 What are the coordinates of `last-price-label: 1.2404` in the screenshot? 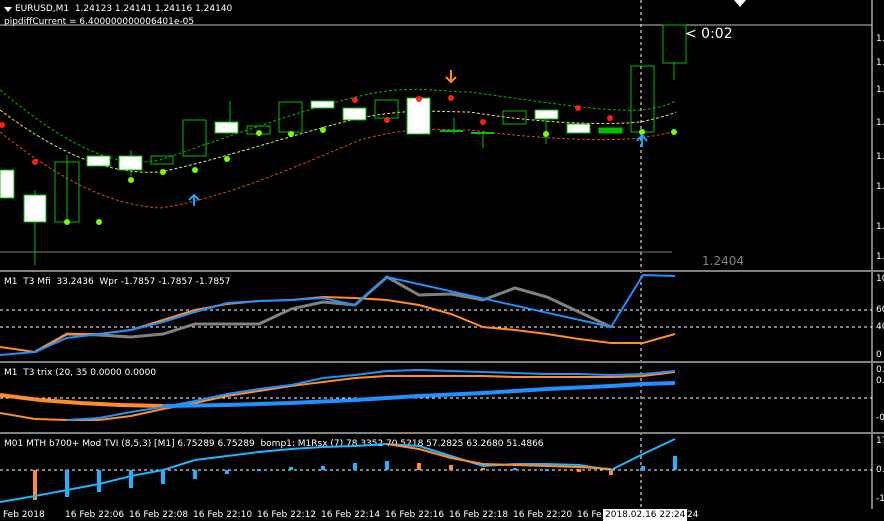 It's located at (723, 261).